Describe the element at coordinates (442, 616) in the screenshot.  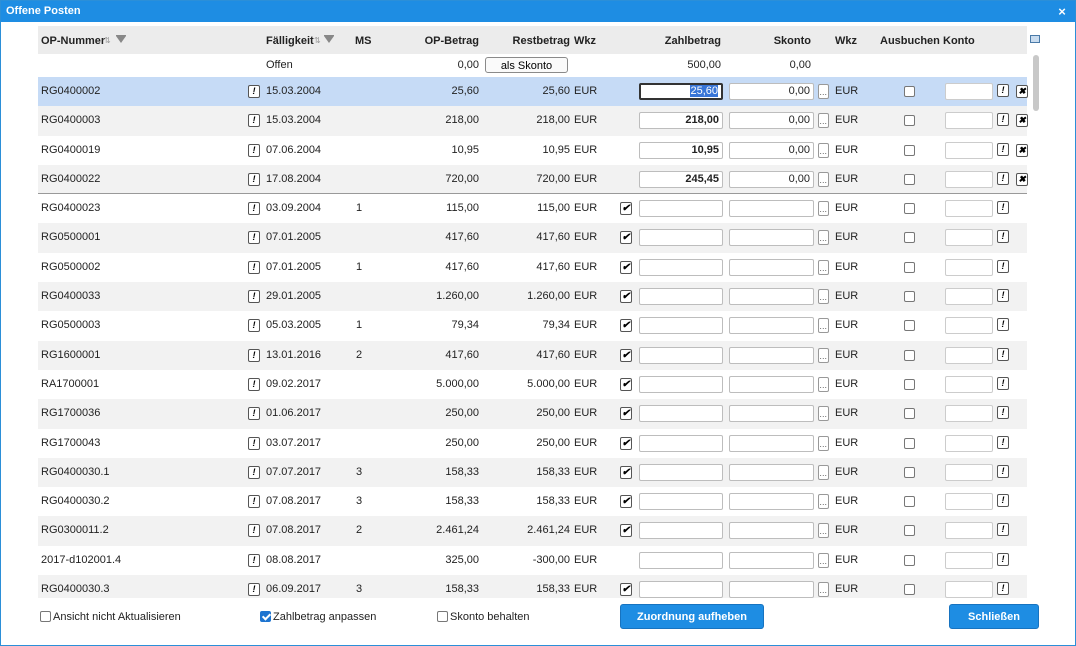
I see `skonto-behalten-checkbox` at that location.